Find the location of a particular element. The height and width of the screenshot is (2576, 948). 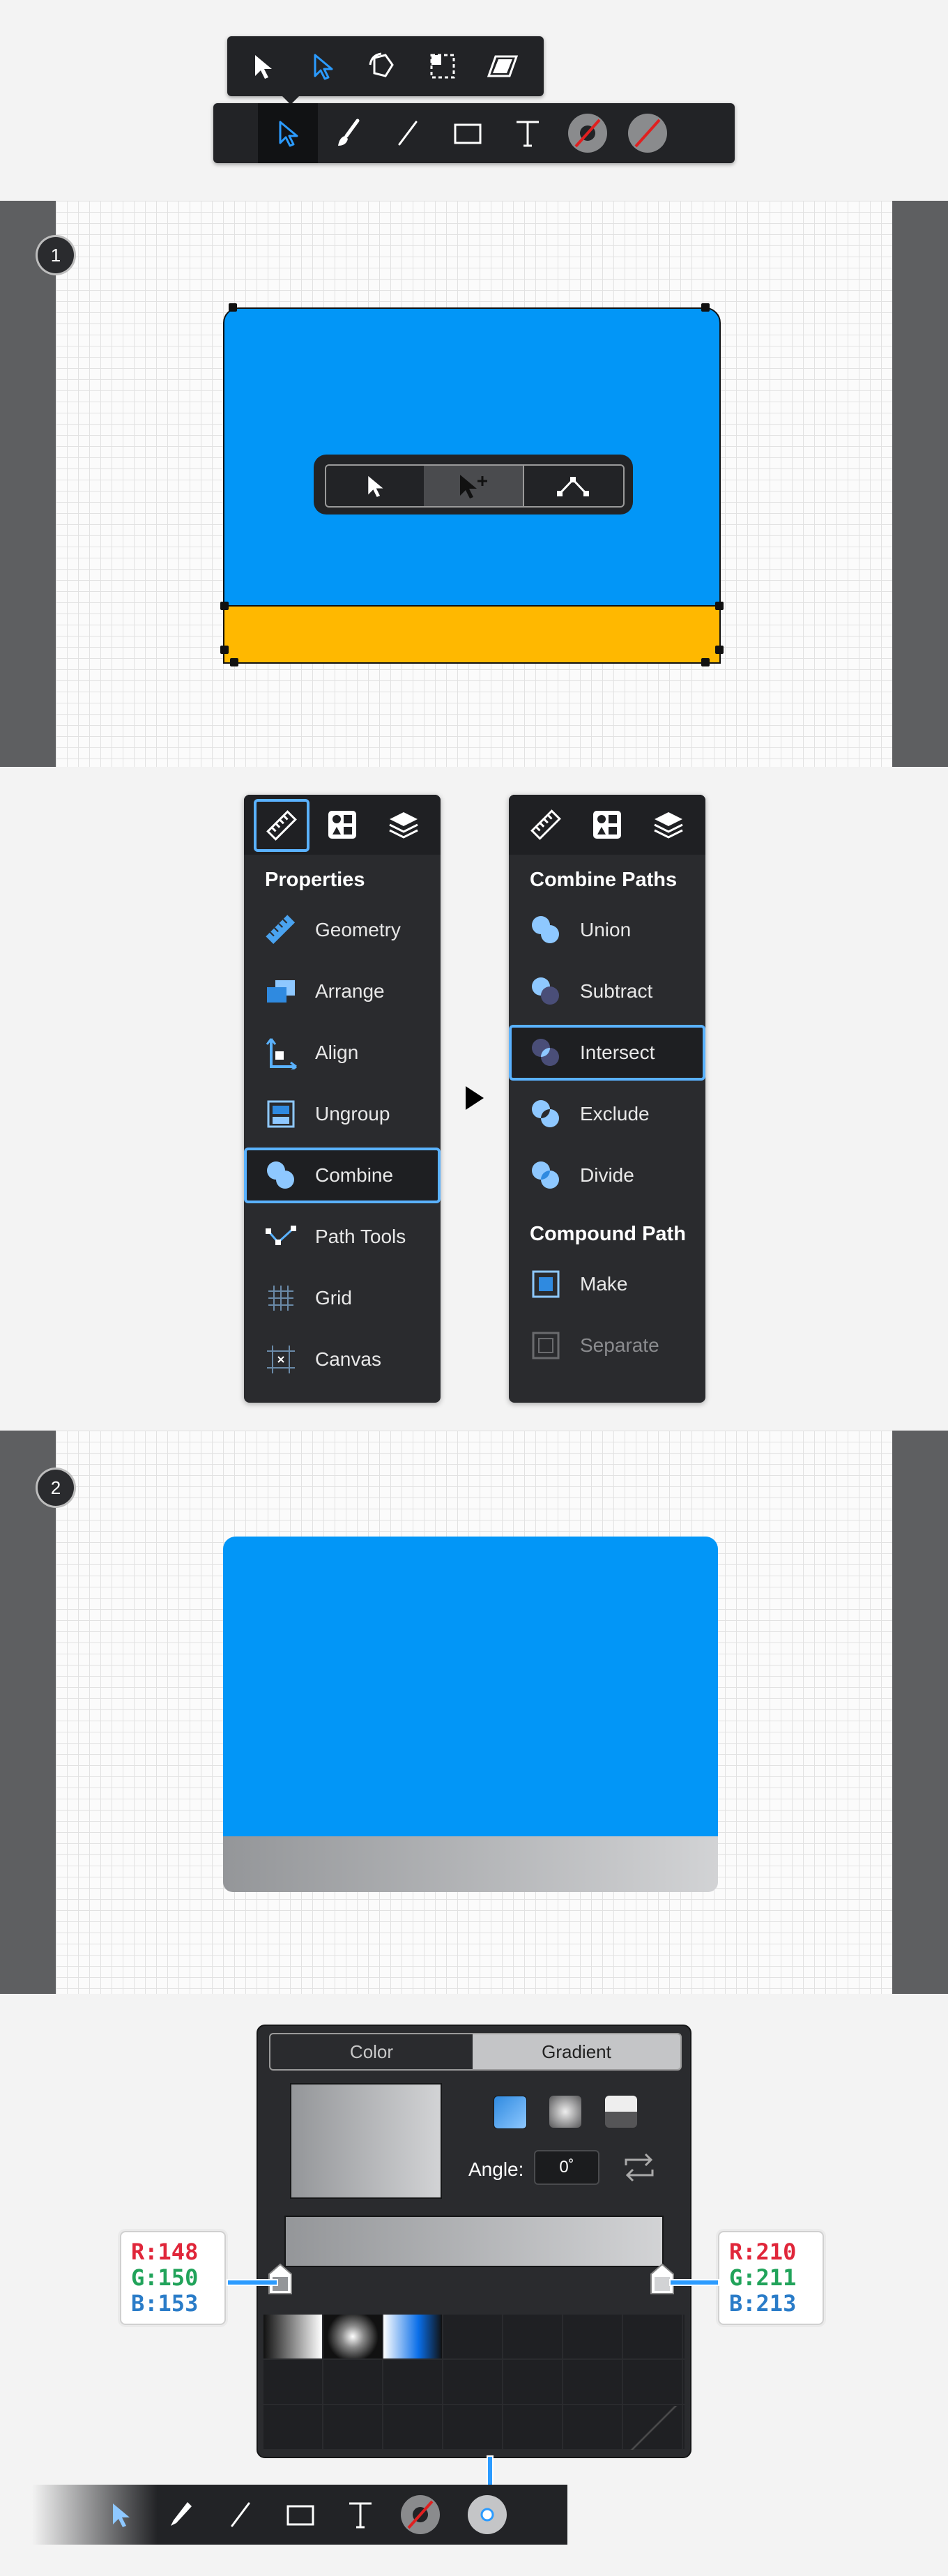

swap-icon is located at coordinates (639, 2169).